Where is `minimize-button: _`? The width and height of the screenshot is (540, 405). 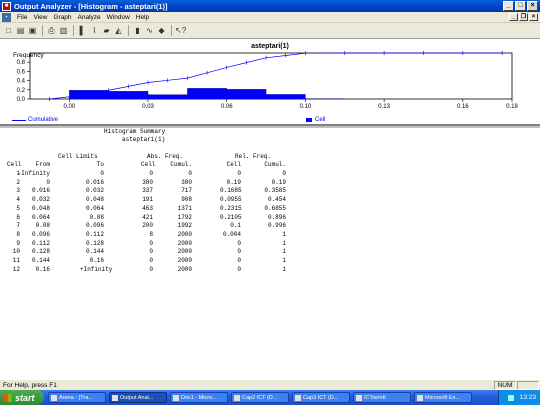
minimize-button: _ is located at coordinates (508, 6).